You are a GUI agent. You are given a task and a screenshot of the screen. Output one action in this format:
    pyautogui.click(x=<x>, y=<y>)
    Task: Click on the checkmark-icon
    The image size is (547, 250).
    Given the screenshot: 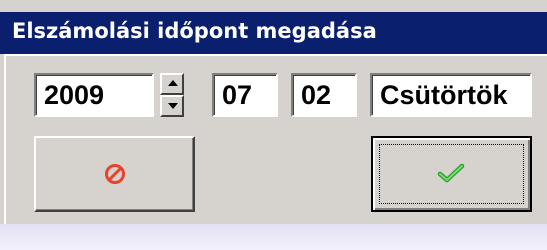 What is the action you would take?
    pyautogui.click(x=451, y=173)
    